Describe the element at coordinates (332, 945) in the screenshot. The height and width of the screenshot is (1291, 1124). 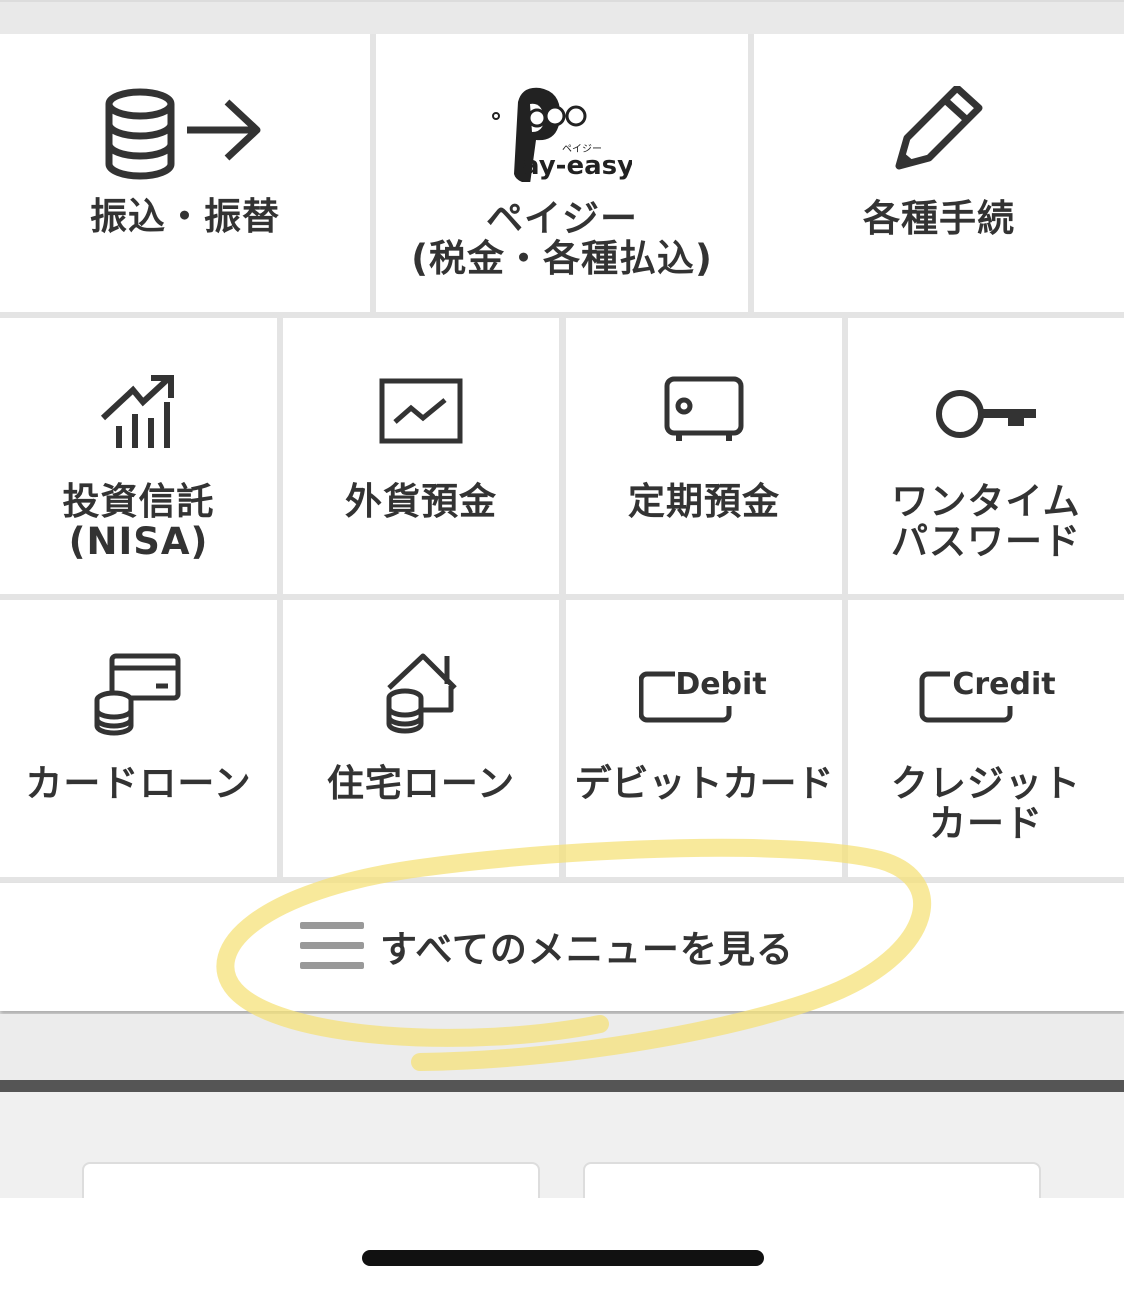
I see `hamburger-menu-icon` at that location.